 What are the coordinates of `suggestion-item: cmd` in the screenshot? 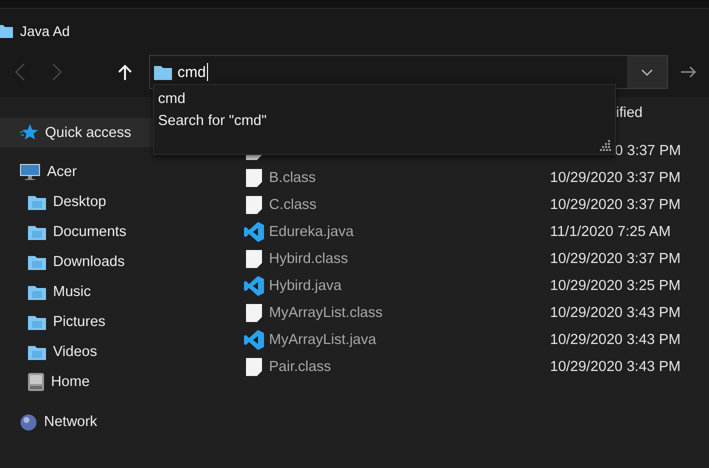 It's located at (384, 99).